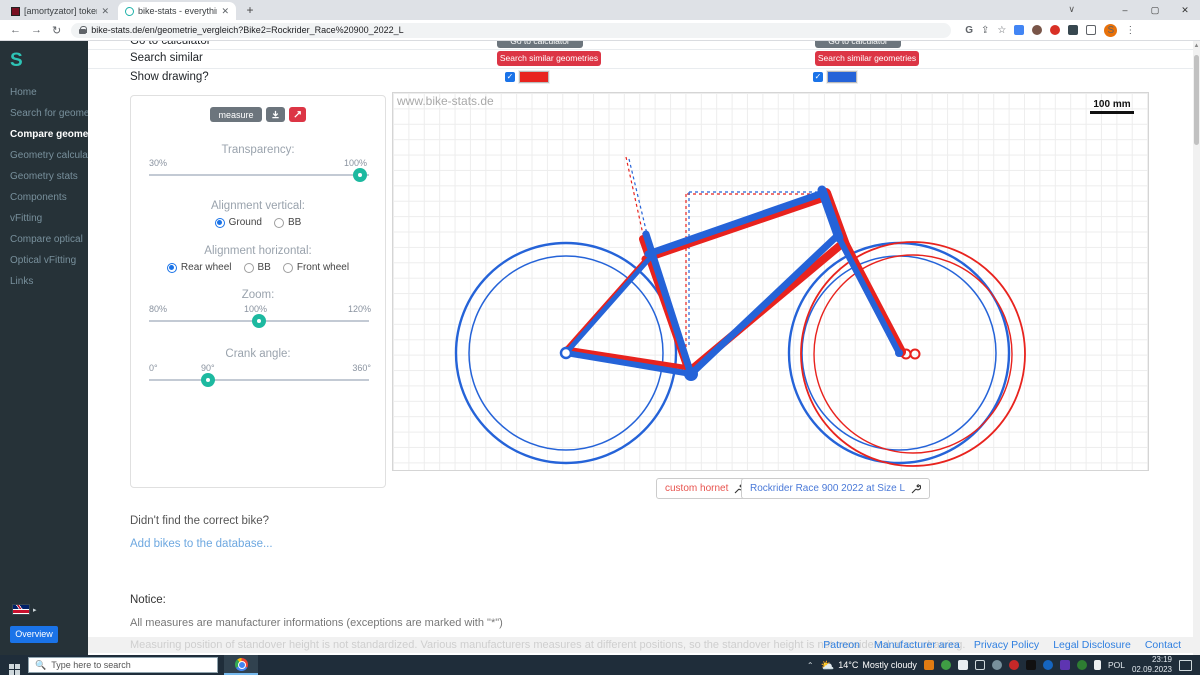 This screenshot has height=675, width=1200. I want to click on go-to-calculator-button-2: Go to calculator, so click(858, 44).